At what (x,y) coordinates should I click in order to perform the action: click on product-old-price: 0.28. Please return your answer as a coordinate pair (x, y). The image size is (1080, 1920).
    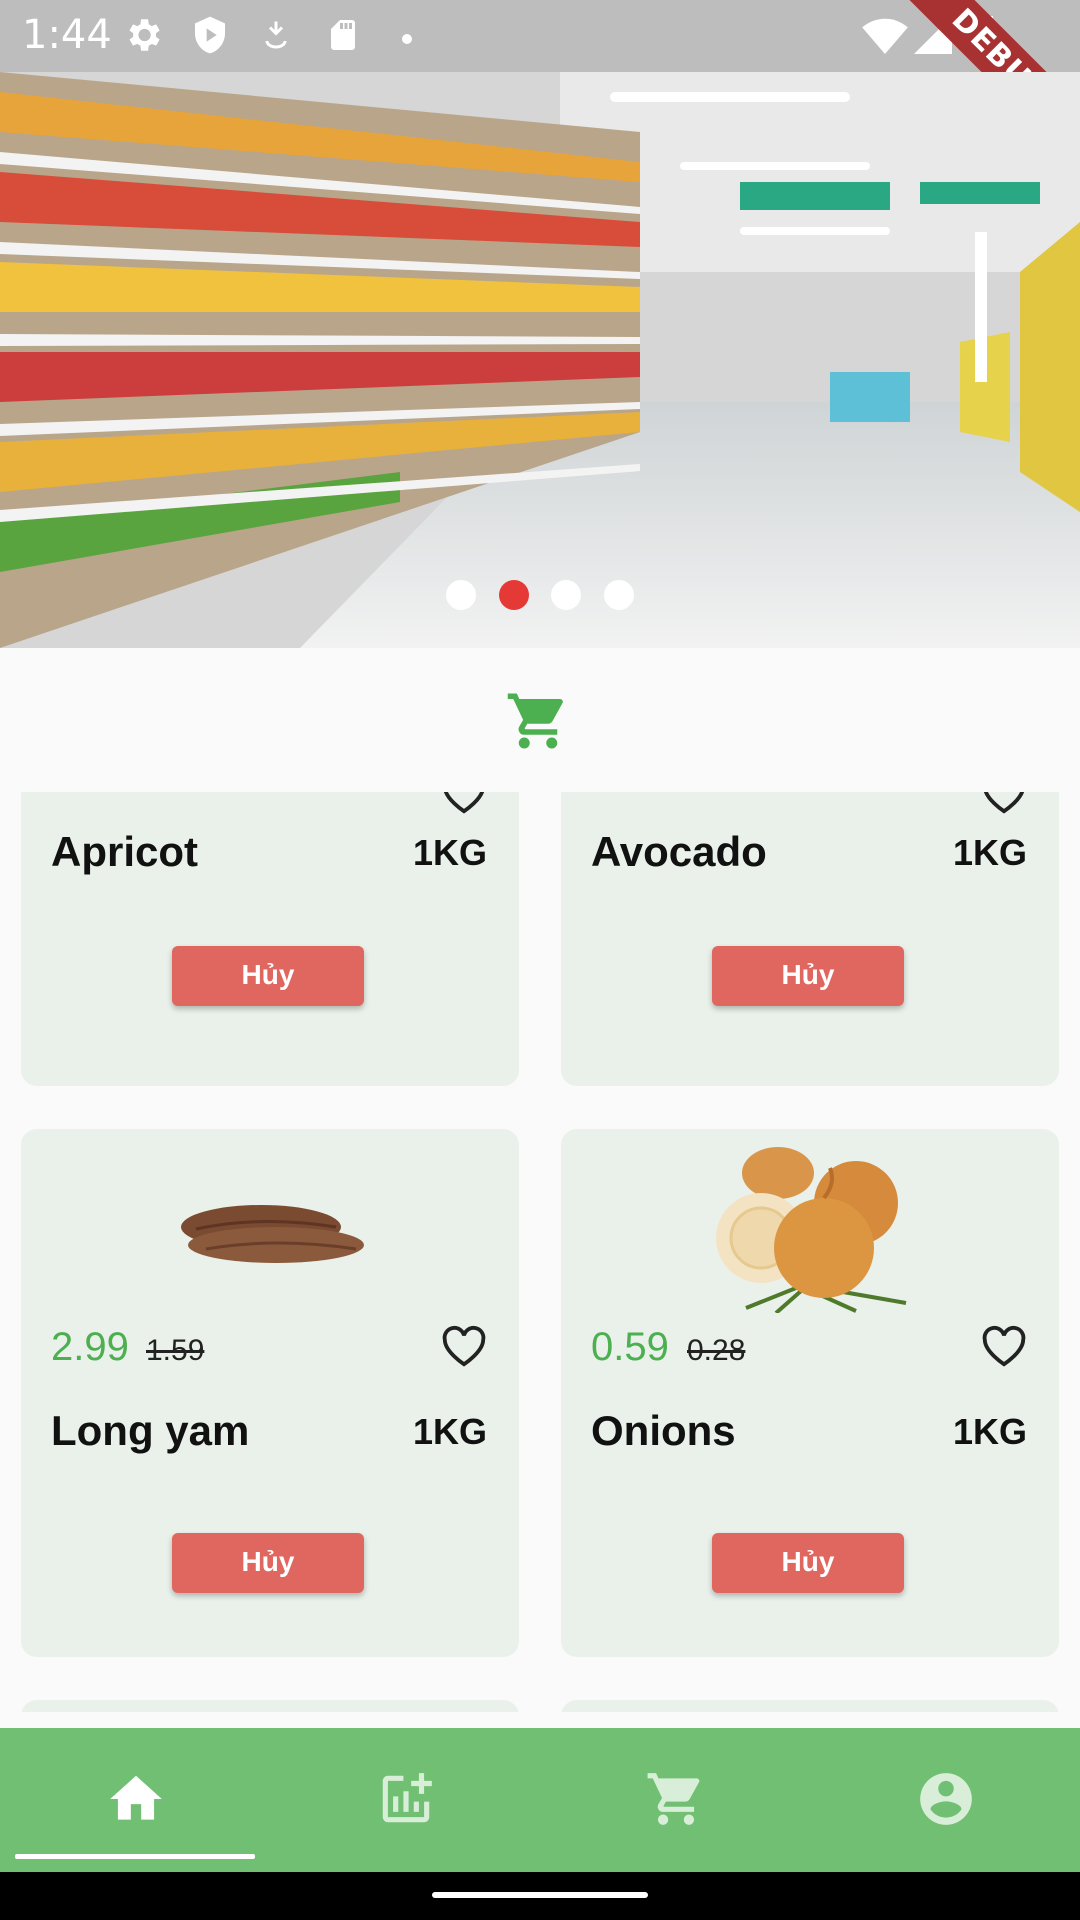
    Looking at the image, I should click on (716, 1350).